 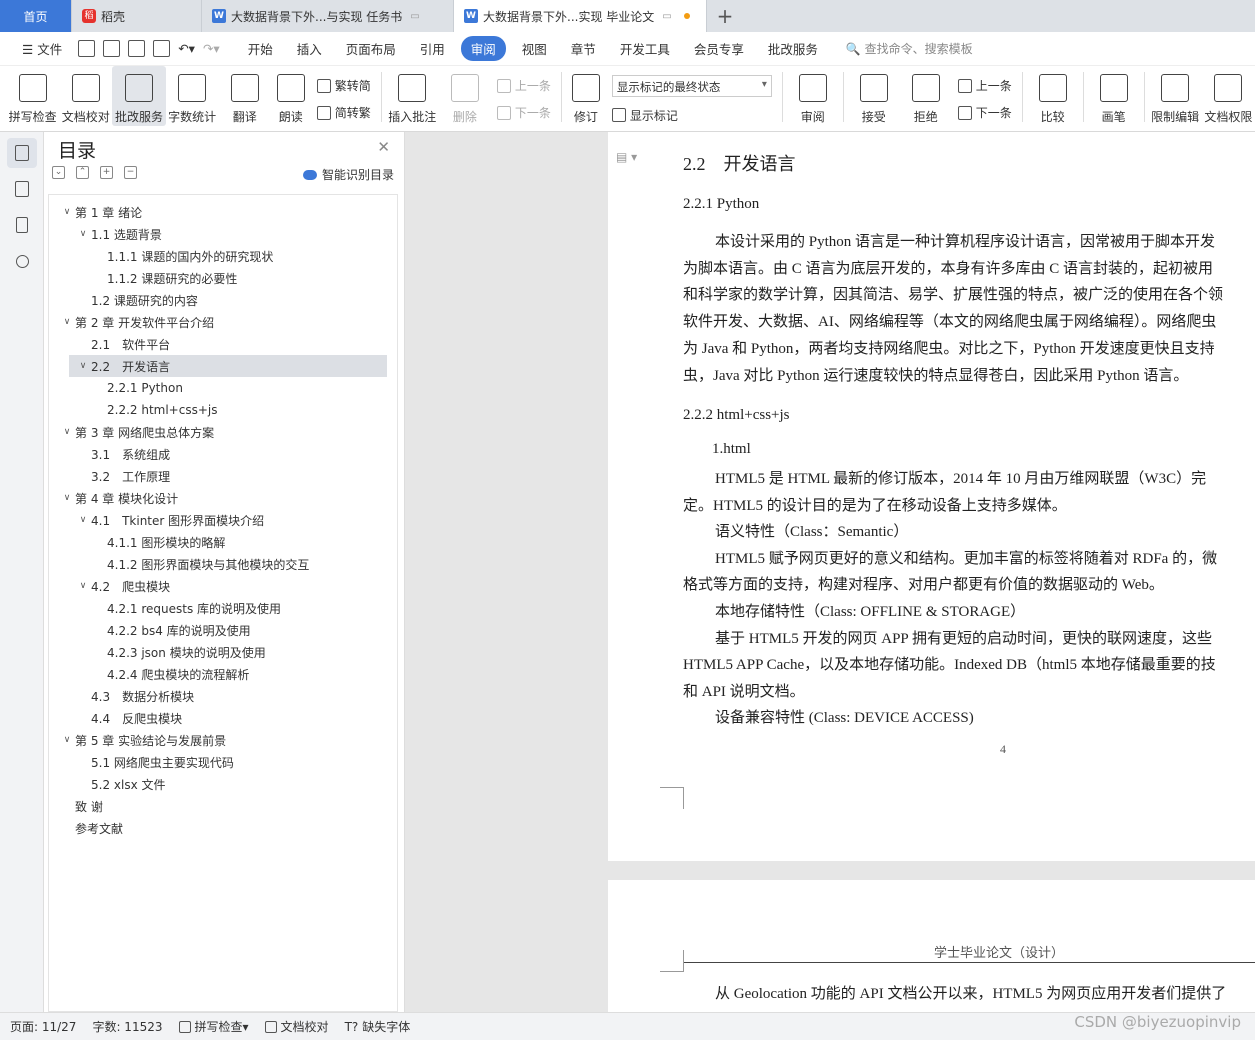 I want to click on menu-tab-8: 会员专享, so click(x=719, y=48).